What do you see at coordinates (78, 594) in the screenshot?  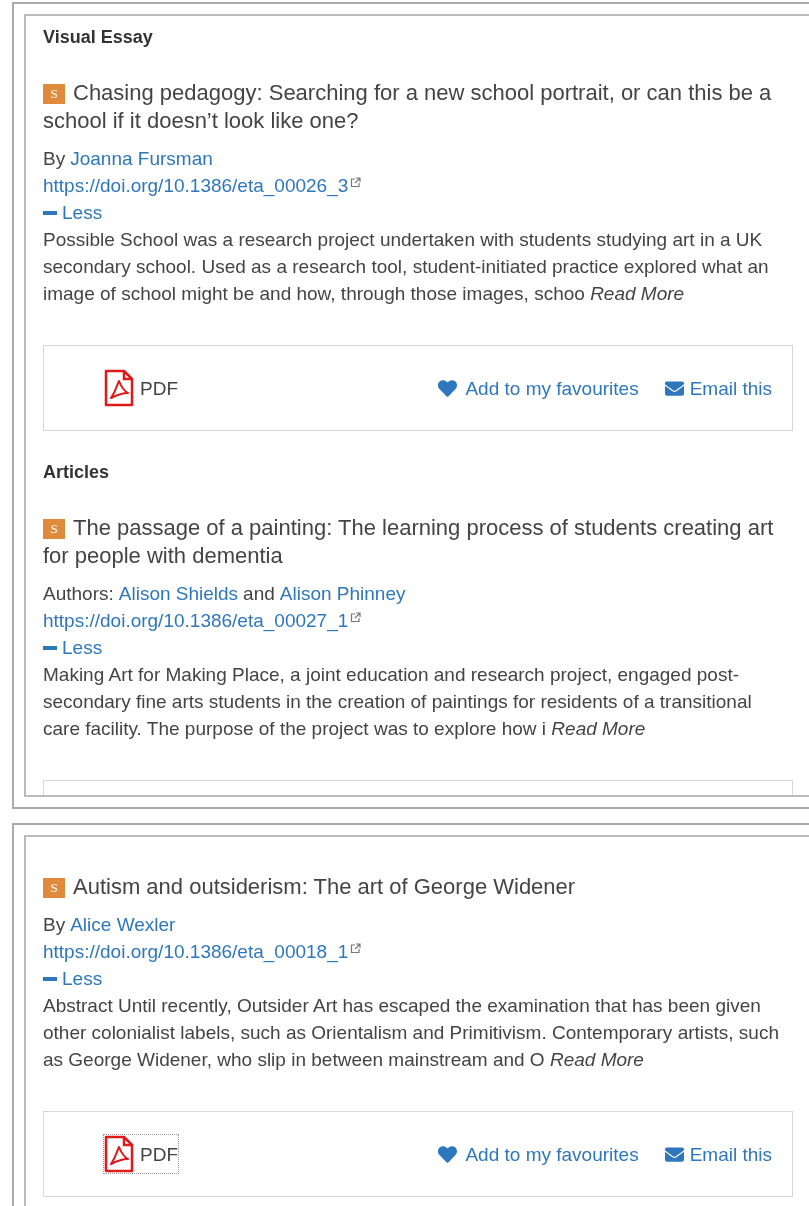 I see `byline-label: Authors:` at bounding box center [78, 594].